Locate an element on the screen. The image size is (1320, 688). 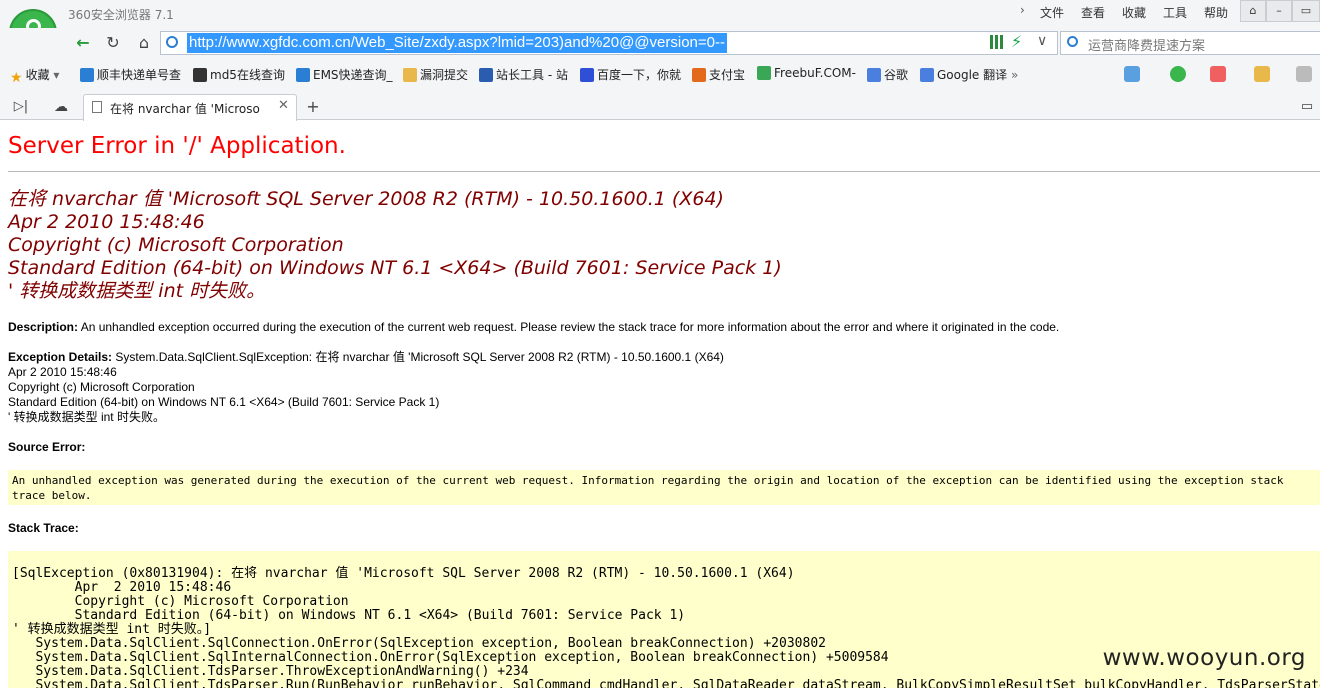
maximize-button: ▭ is located at coordinates (1306, 11).